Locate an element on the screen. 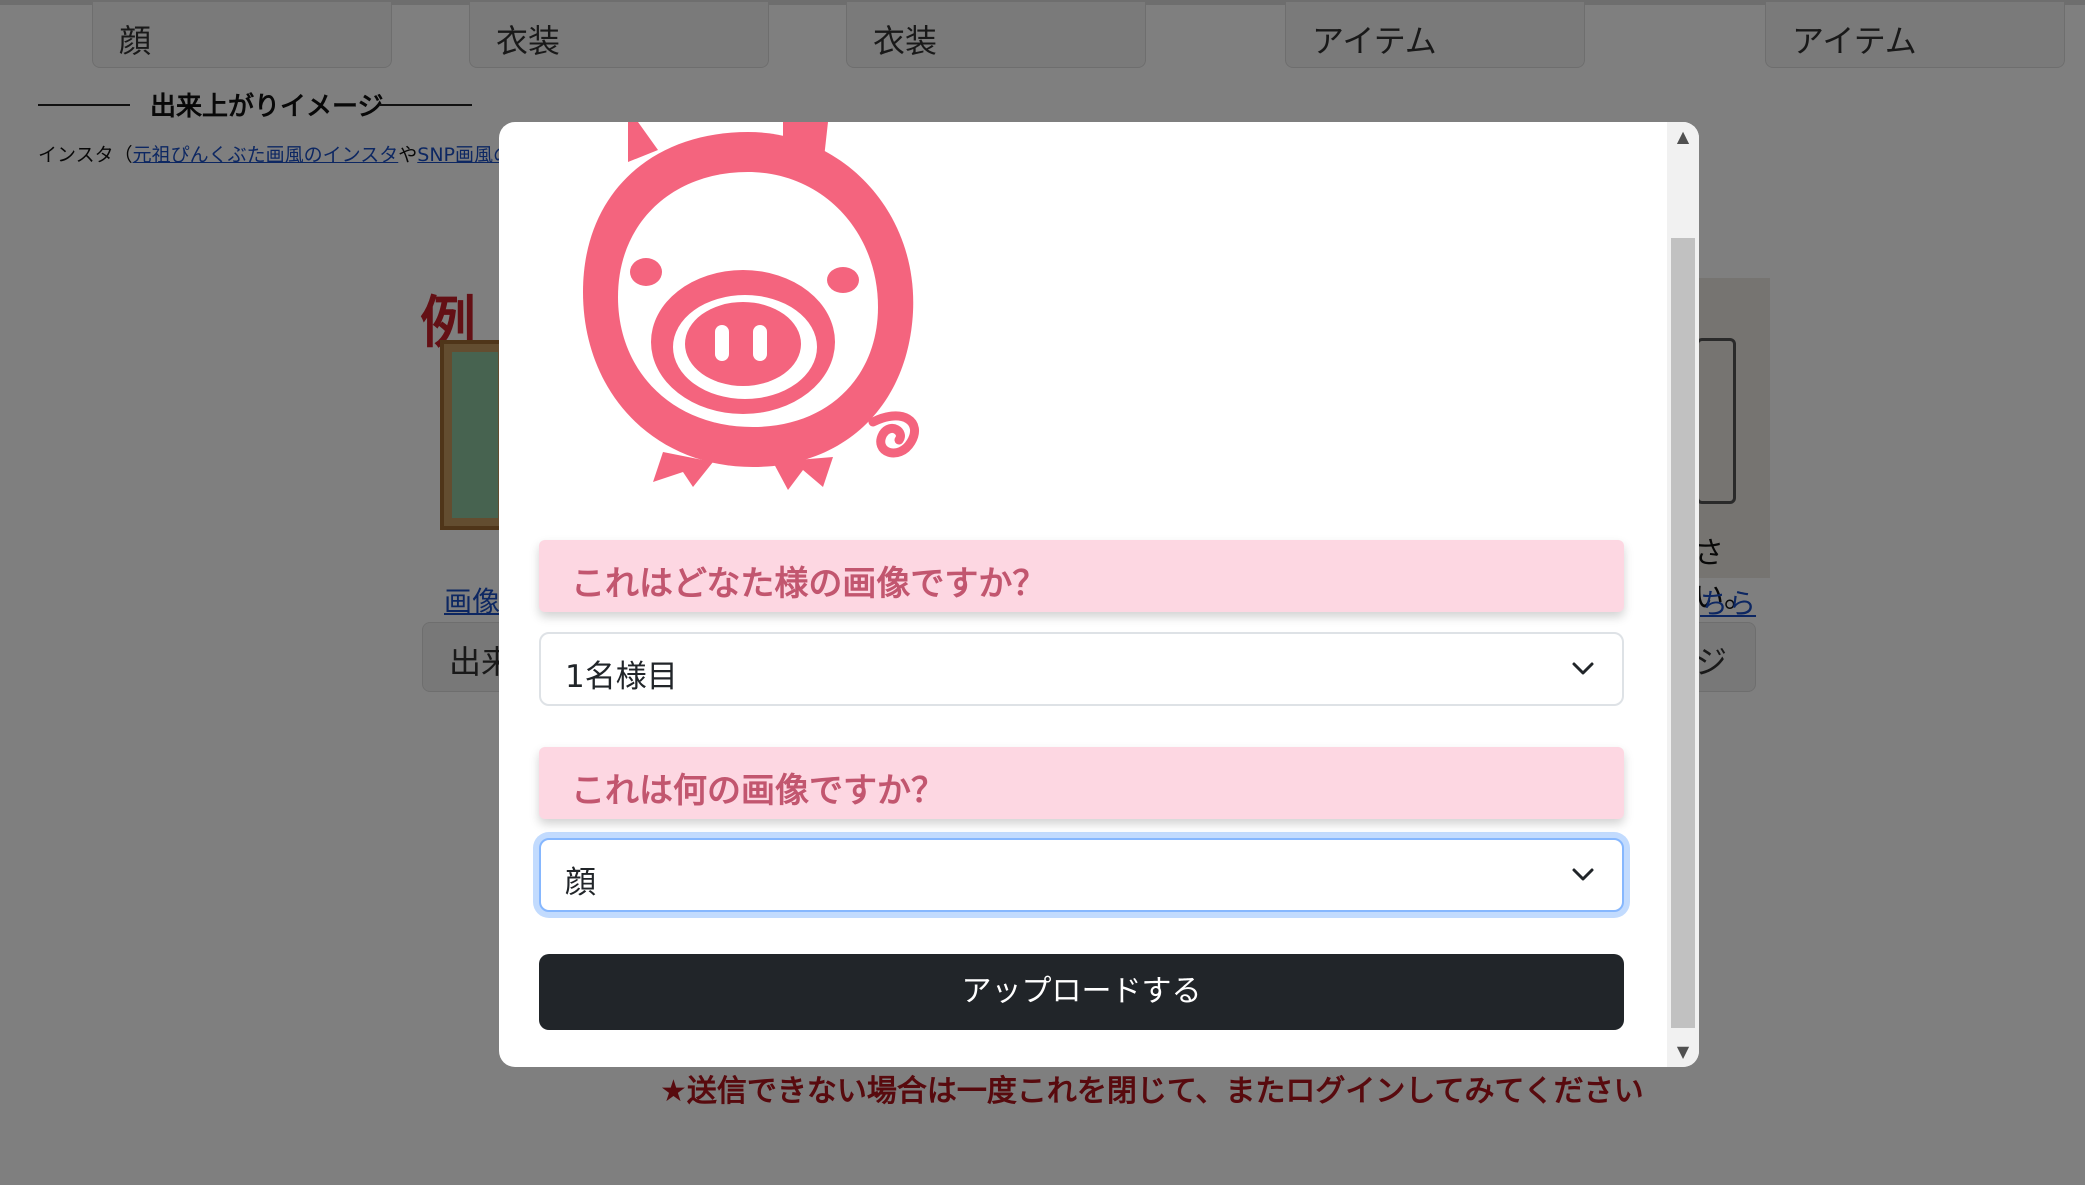 This screenshot has width=2085, height=1185. scrollbar-thumb is located at coordinates (1683, 633).